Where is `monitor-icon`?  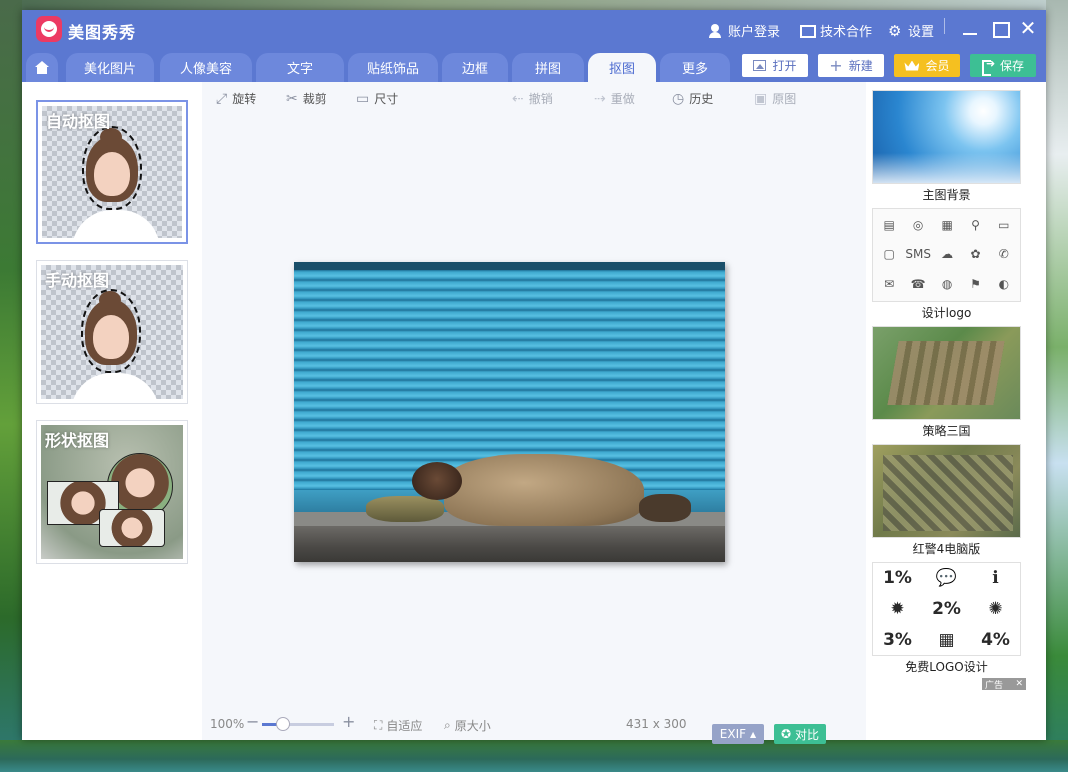 monitor-icon is located at coordinates (808, 31).